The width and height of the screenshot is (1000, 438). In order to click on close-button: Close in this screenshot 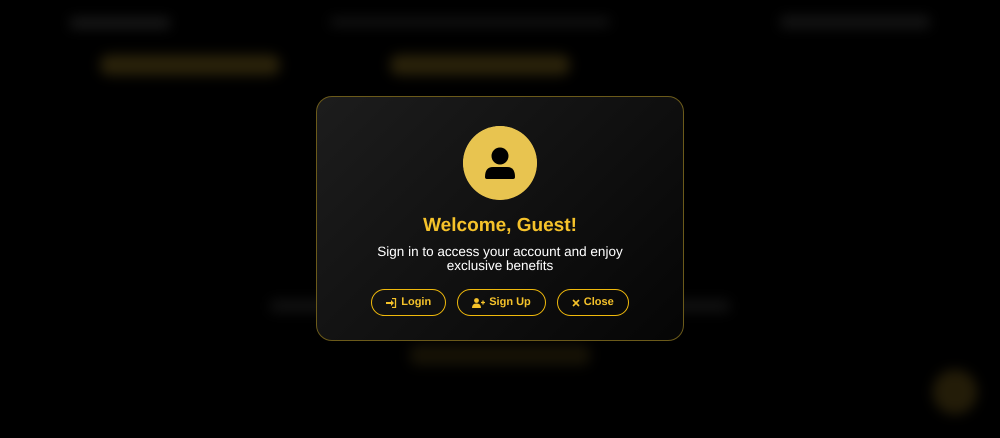, I will do `click(592, 302)`.